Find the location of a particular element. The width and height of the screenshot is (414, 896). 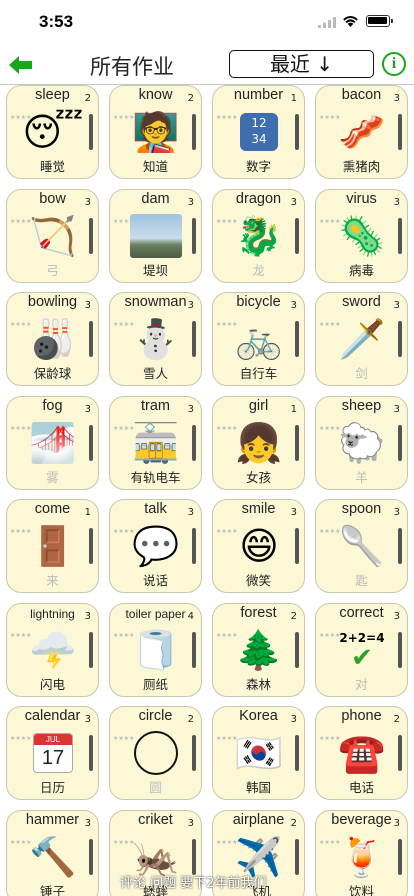

arrow-left-icon is located at coordinates (21, 65).